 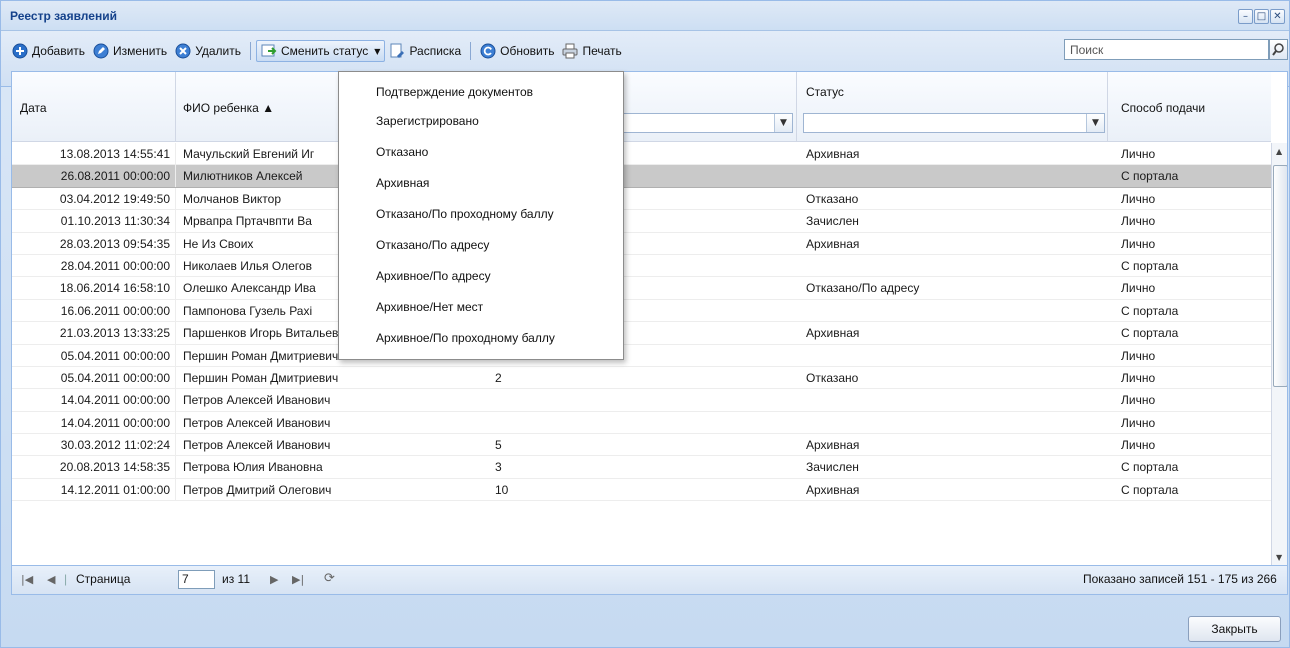 What do you see at coordinates (63, 16) in the screenshot?
I see `window-title: Реестр заявлений` at bounding box center [63, 16].